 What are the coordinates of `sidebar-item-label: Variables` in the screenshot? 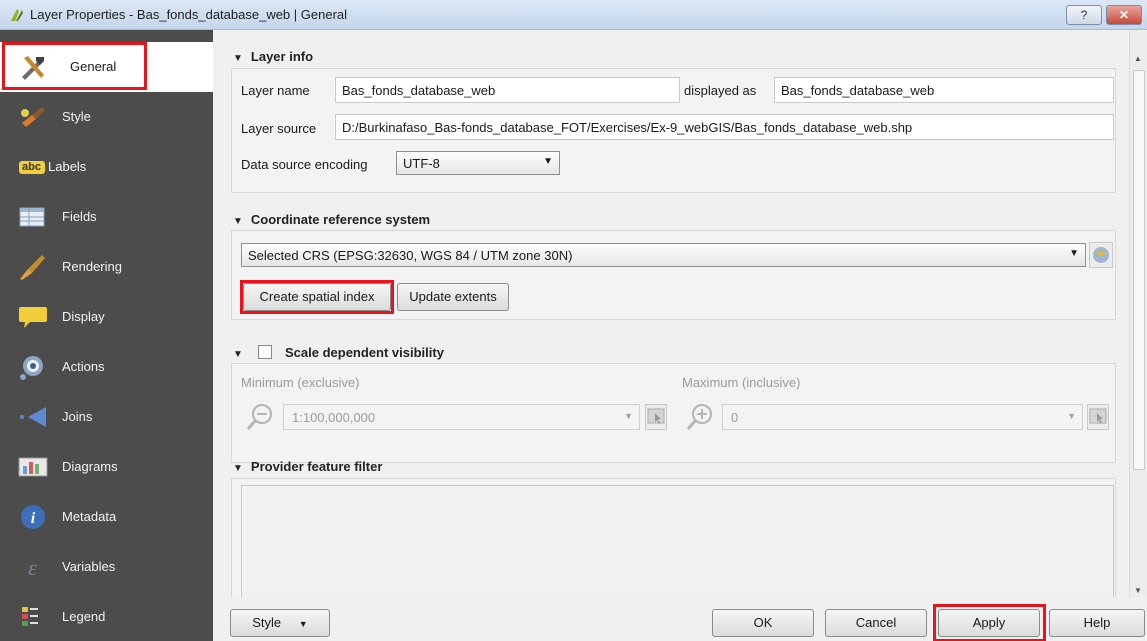 It's located at (89, 566).